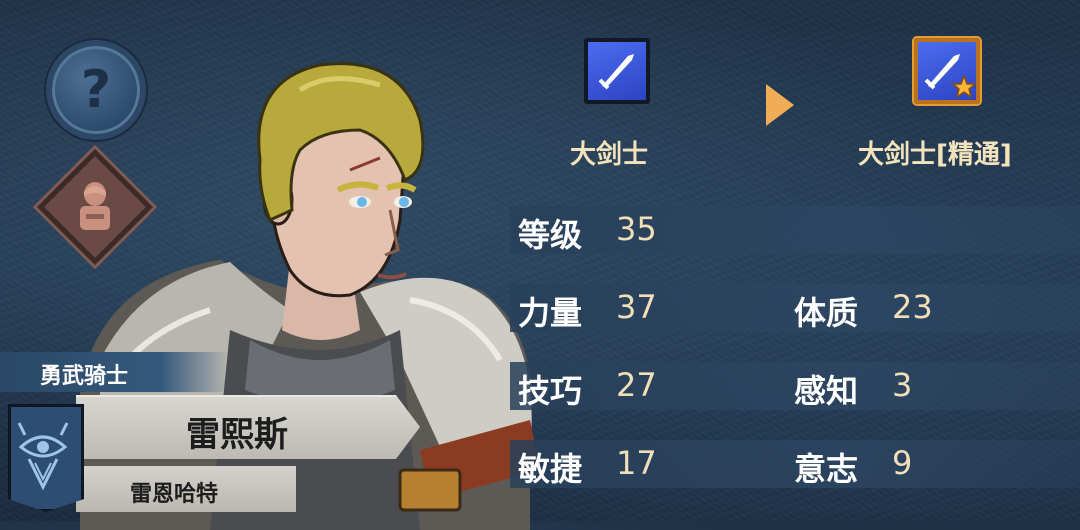 Image resolution: width=1080 pixels, height=530 pixels. Describe the element at coordinates (912, 307) in the screenshot. I see `stat-value-constitution: 23` at that location.